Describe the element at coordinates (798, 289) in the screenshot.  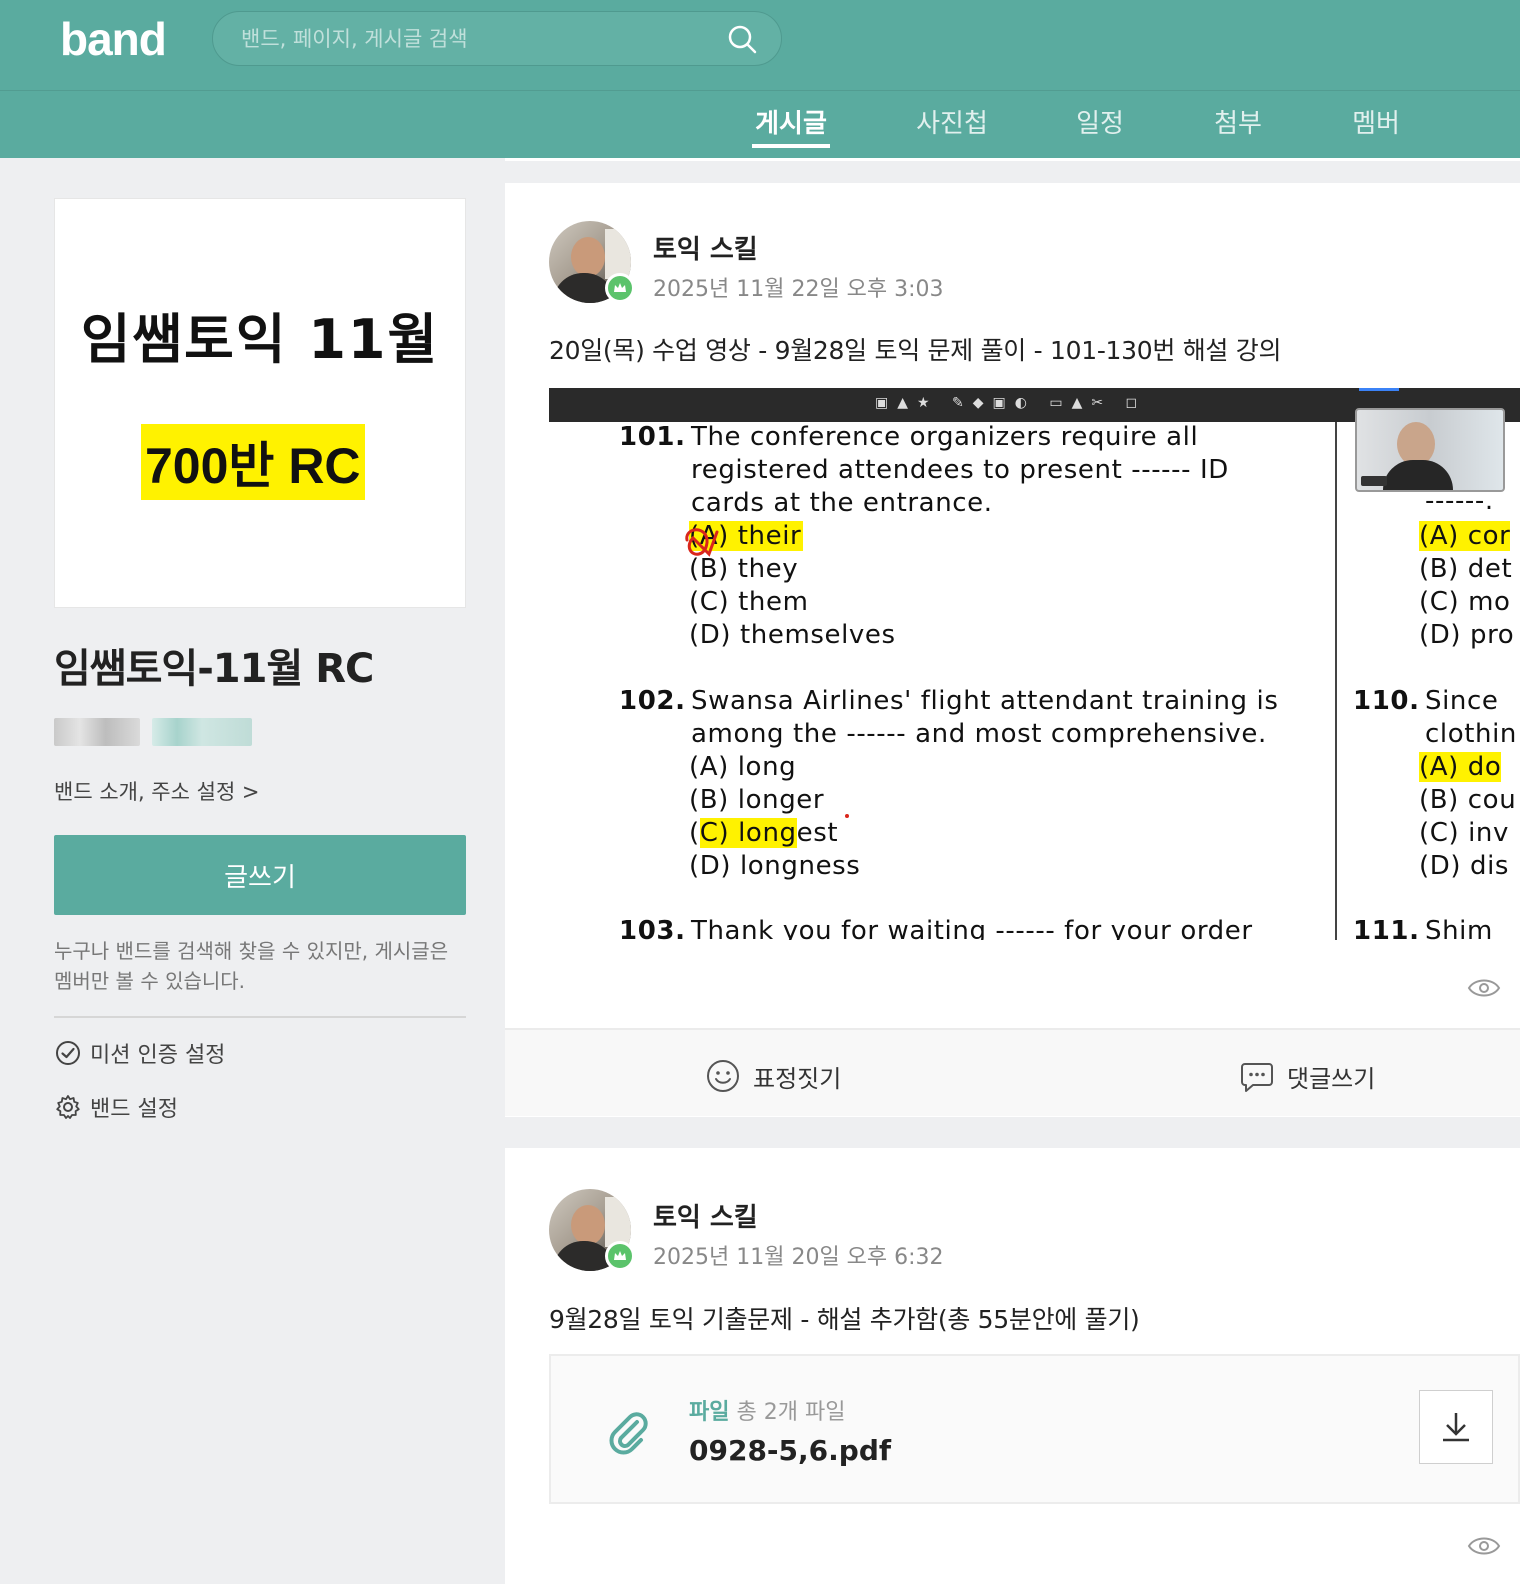
I see `post-date: 2025년 11월 22일 오후 3:03` at that location.